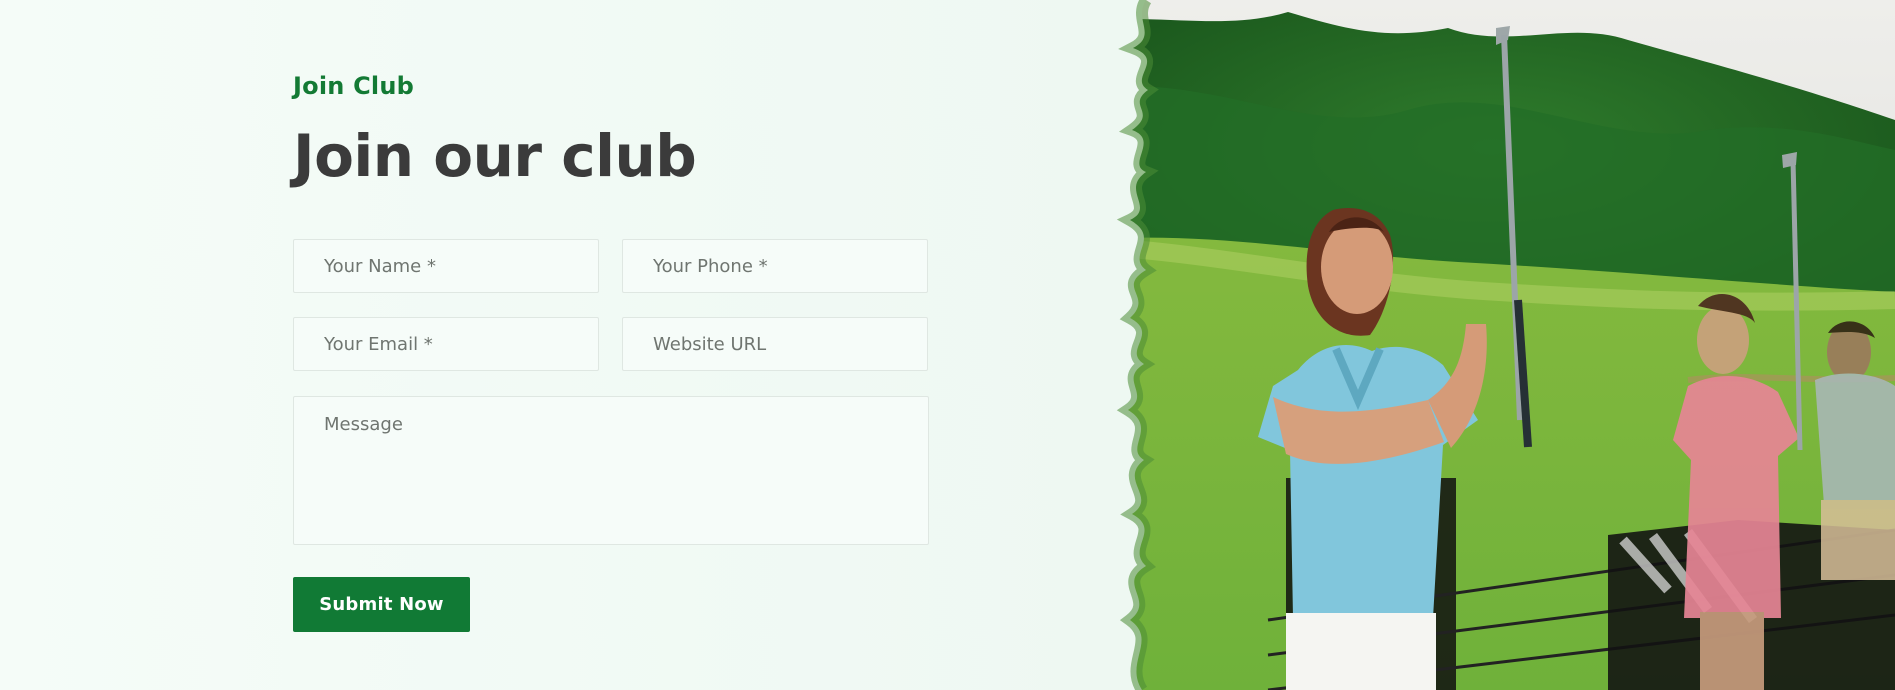 The width and height of the screenshot is (1895, 690). Describe the element at coordinates (363, 424) in the screenshot. I see `message-placeholder: Message` at that location.